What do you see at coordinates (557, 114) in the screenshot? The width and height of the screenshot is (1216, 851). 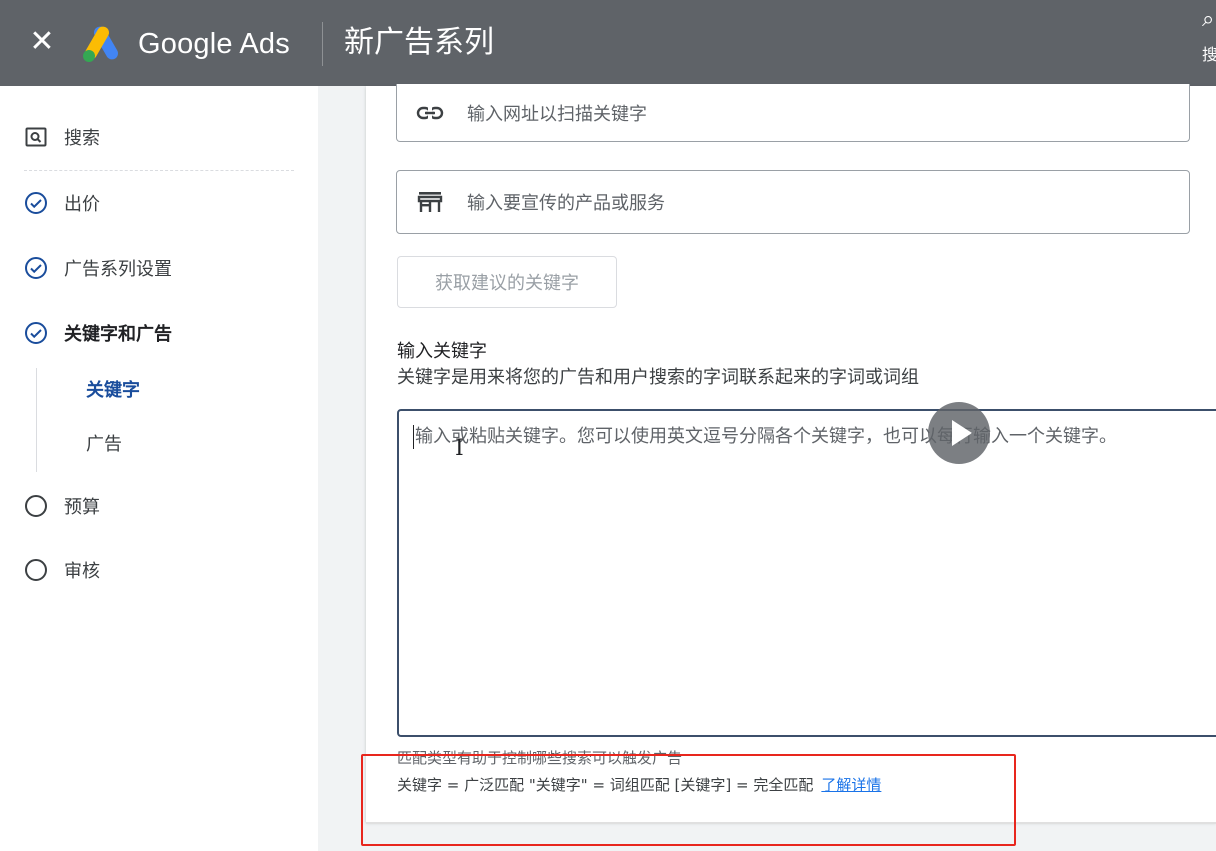 I see `url-input-placeholder: 输入网址以扫描关键字` at bounding box center [557, 114].